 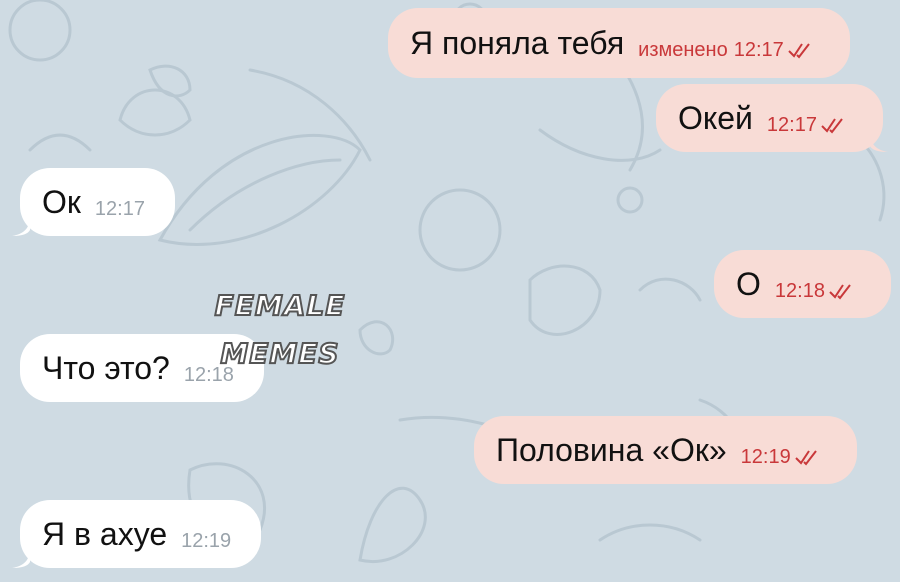 I want to click on watermark-line: MEMES, so click(x=279, y=353).